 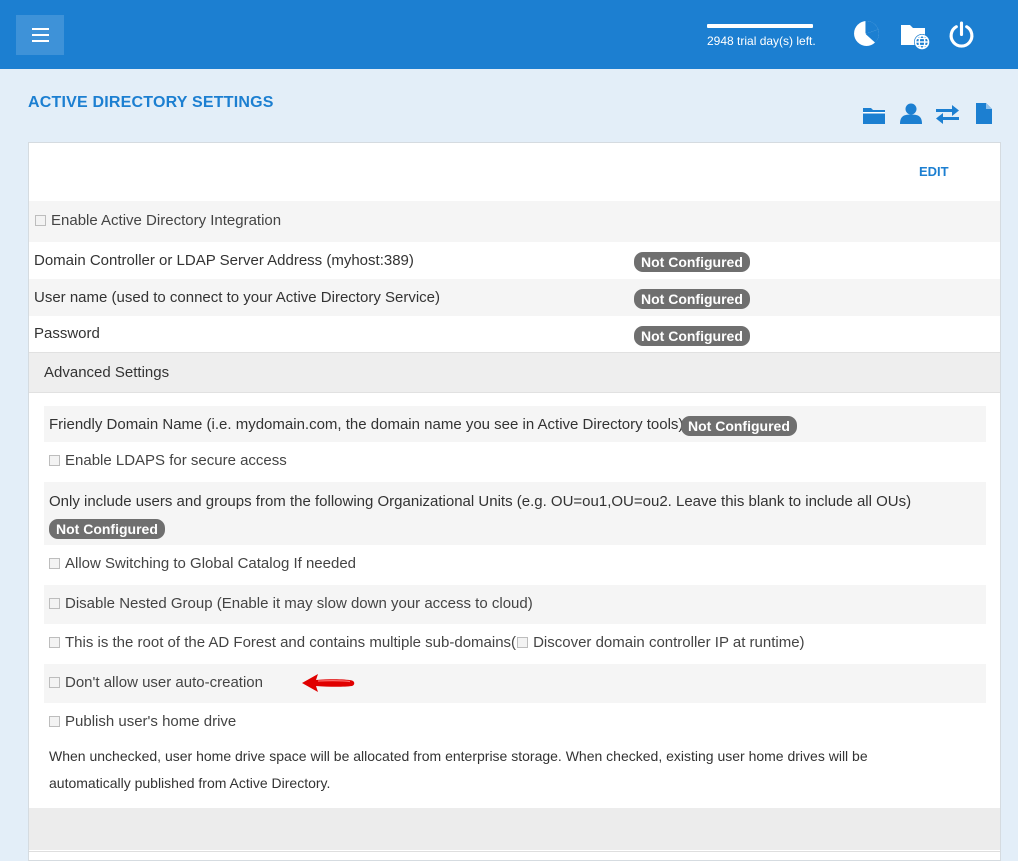 What do you see at coordinates (760, 26) in the screenshot?
I see `trial-progress-bar` at bounding box center [760, 26].